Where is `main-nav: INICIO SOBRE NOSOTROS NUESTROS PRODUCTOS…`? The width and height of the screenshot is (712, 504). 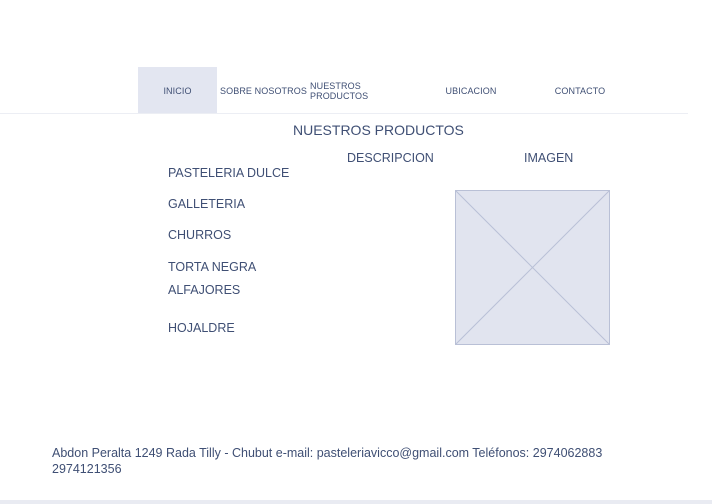
main-nav: INICIO SOBRE NOSOTROS NUESTROS PRODUCTOS… is located at coordinates (344, 90).